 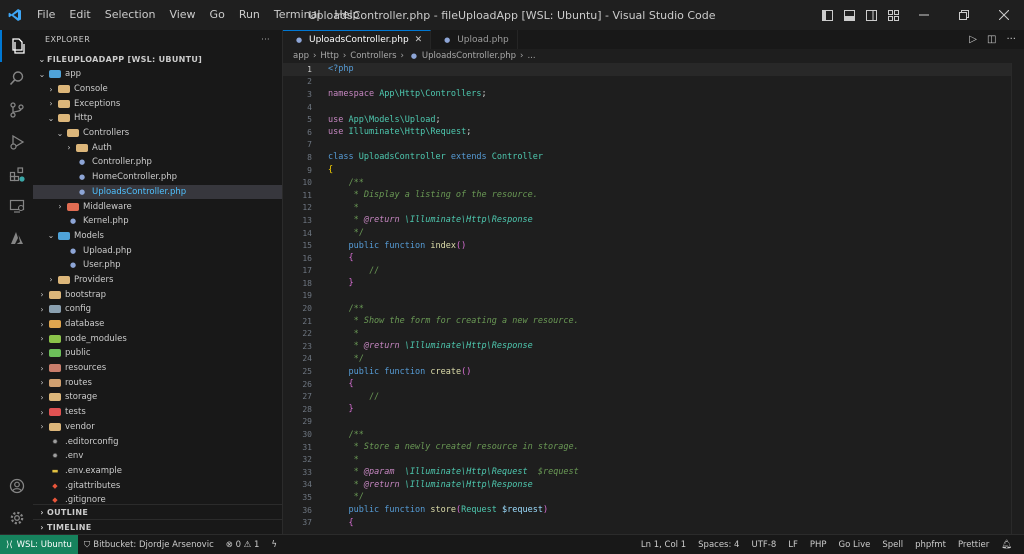 I want to click on toggle-panel-icon, so click(x=849, y=15).